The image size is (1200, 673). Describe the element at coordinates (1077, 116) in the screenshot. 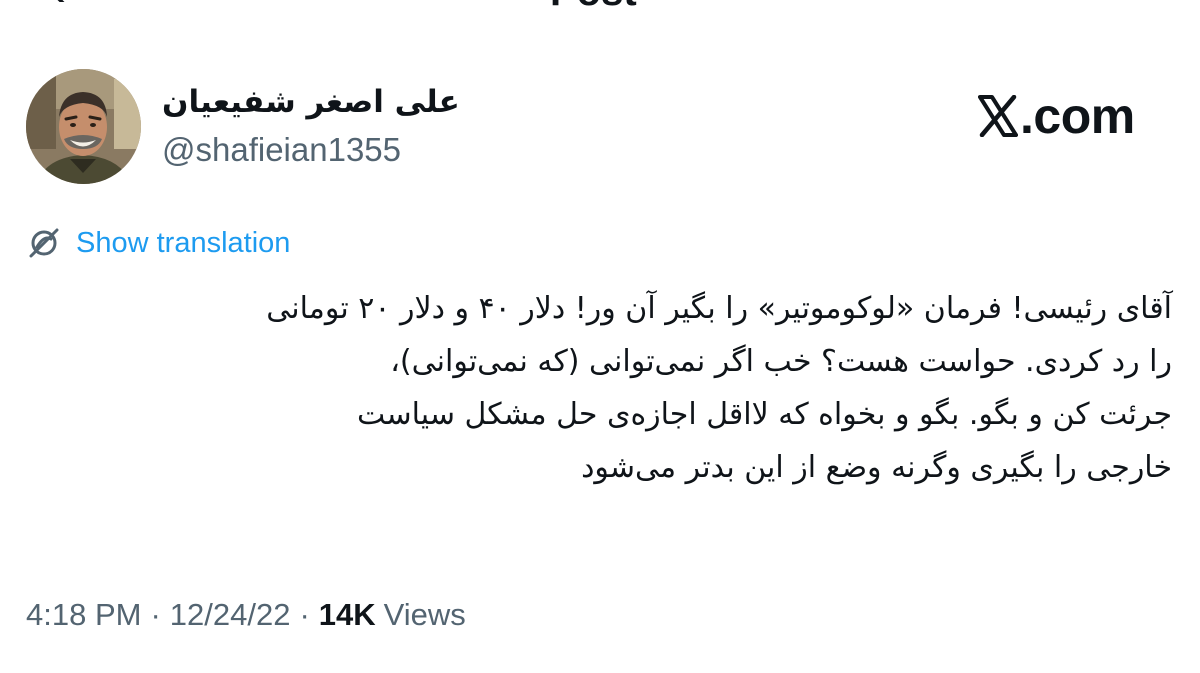

I see `watermark-text: .com` at that location.